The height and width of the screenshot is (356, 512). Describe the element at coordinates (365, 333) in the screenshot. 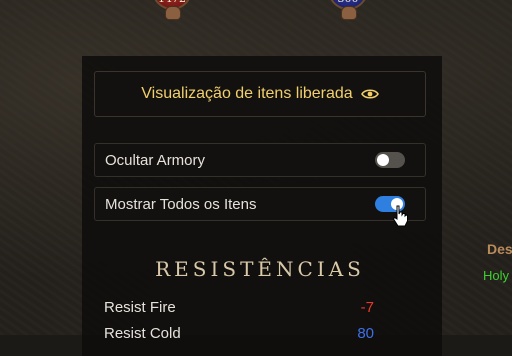

I see `resist-value: 80` at that location.